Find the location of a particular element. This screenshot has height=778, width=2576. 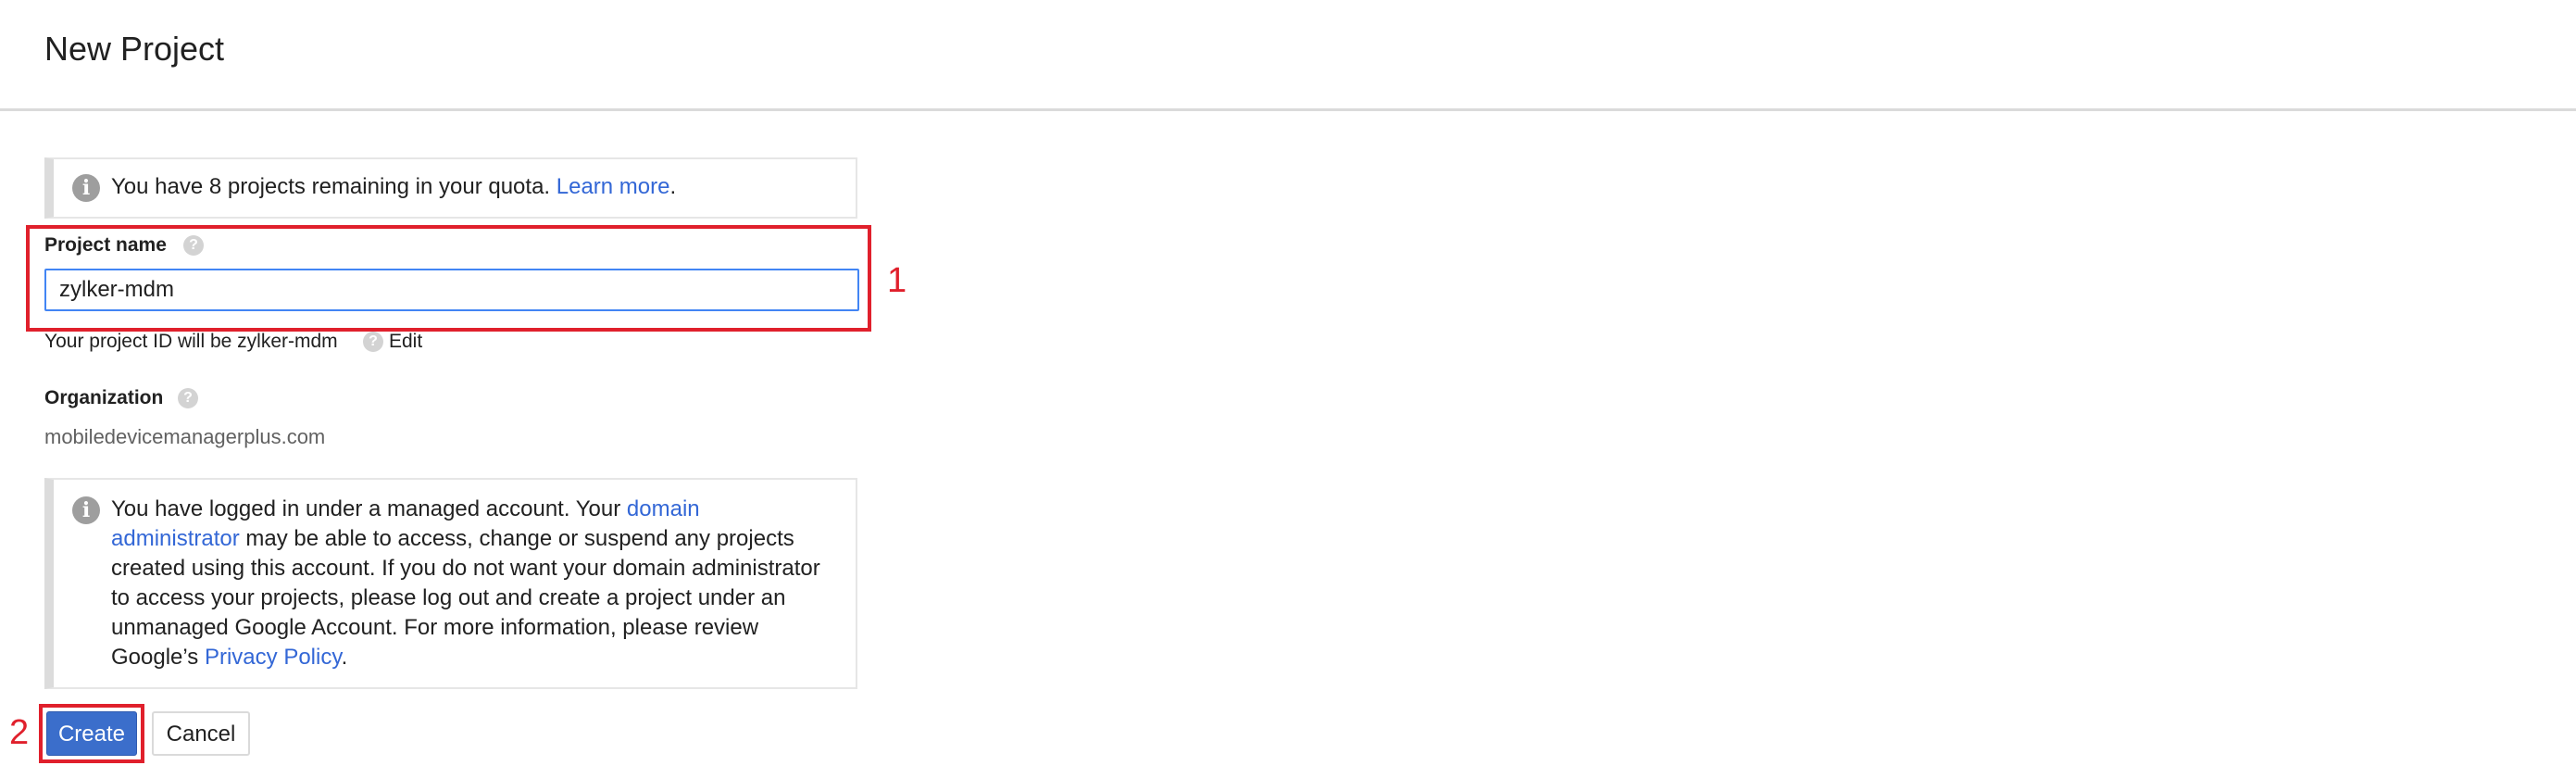

page-title: New Project is located at coordinates (134, 49).